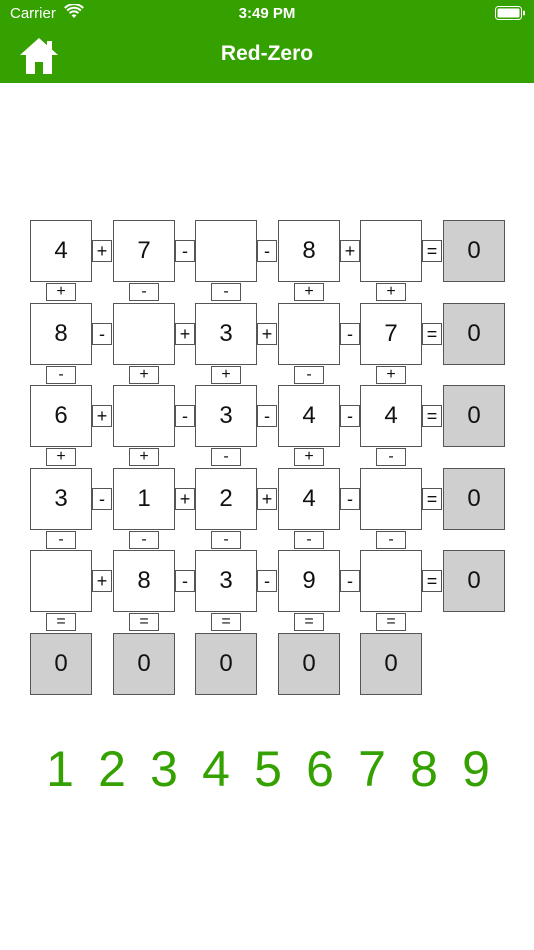  I want to click on digit-button: 4, so click(216, 769).